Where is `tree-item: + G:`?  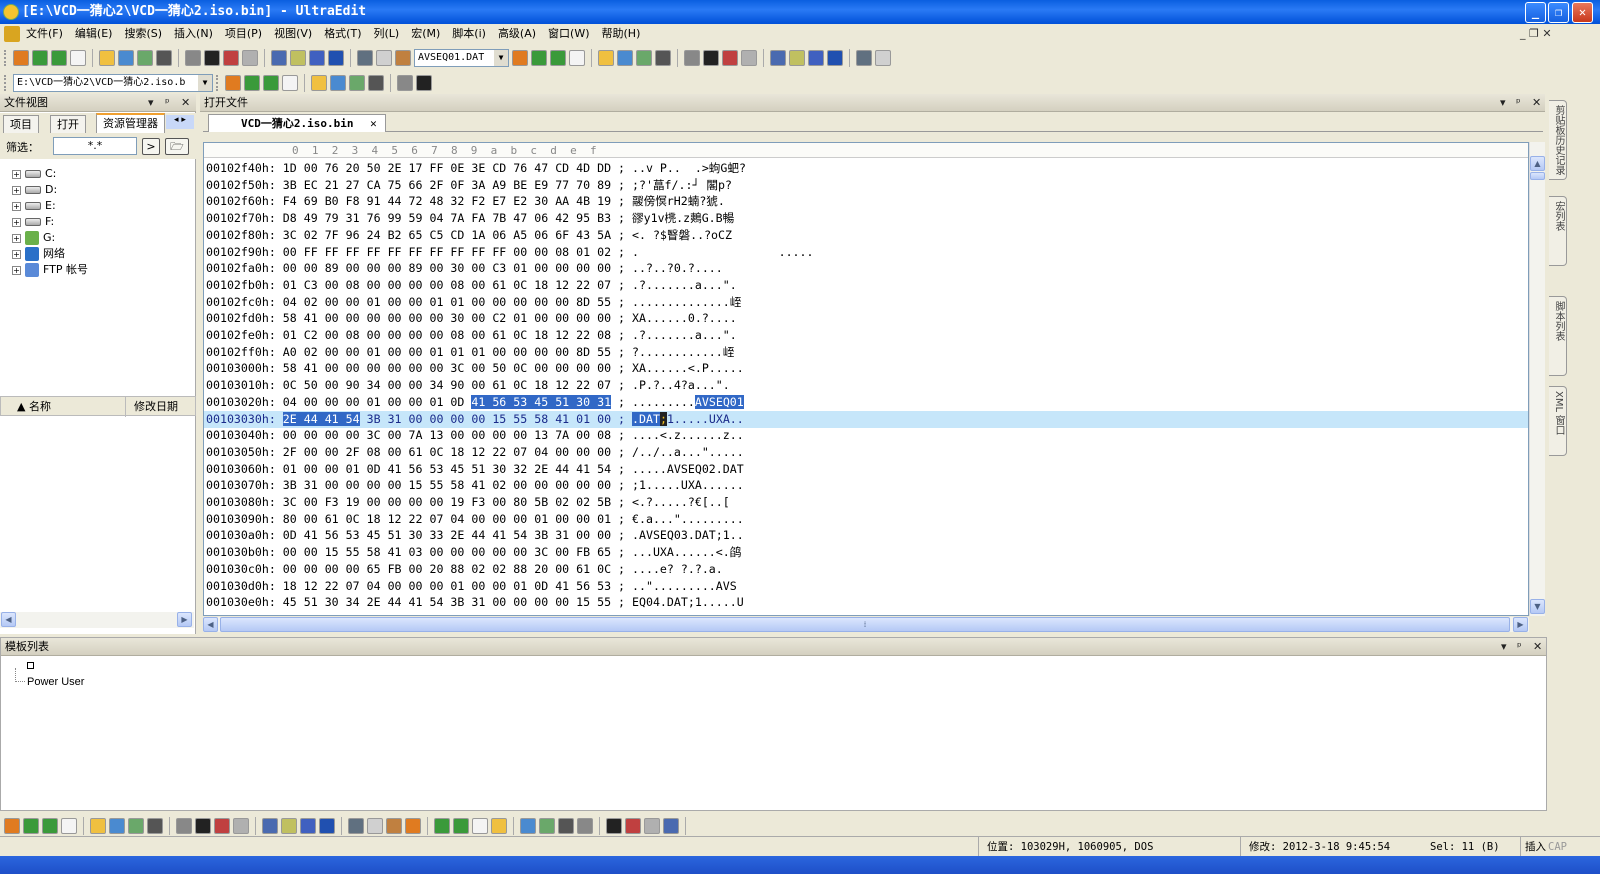 tree-item: + G: is located at coordinates (33, 238).